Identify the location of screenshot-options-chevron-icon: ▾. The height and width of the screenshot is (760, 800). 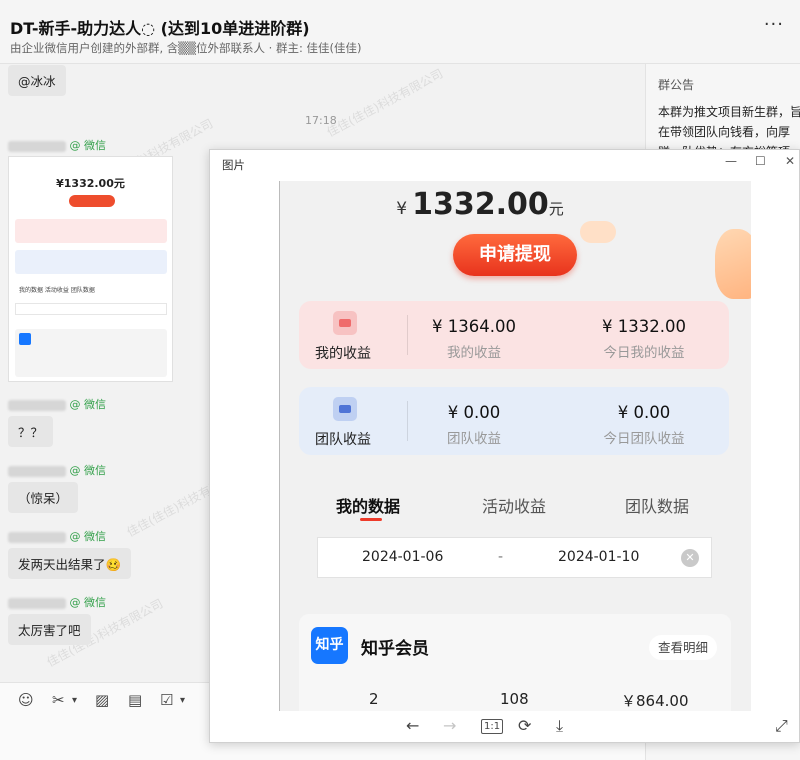
(74, 700).